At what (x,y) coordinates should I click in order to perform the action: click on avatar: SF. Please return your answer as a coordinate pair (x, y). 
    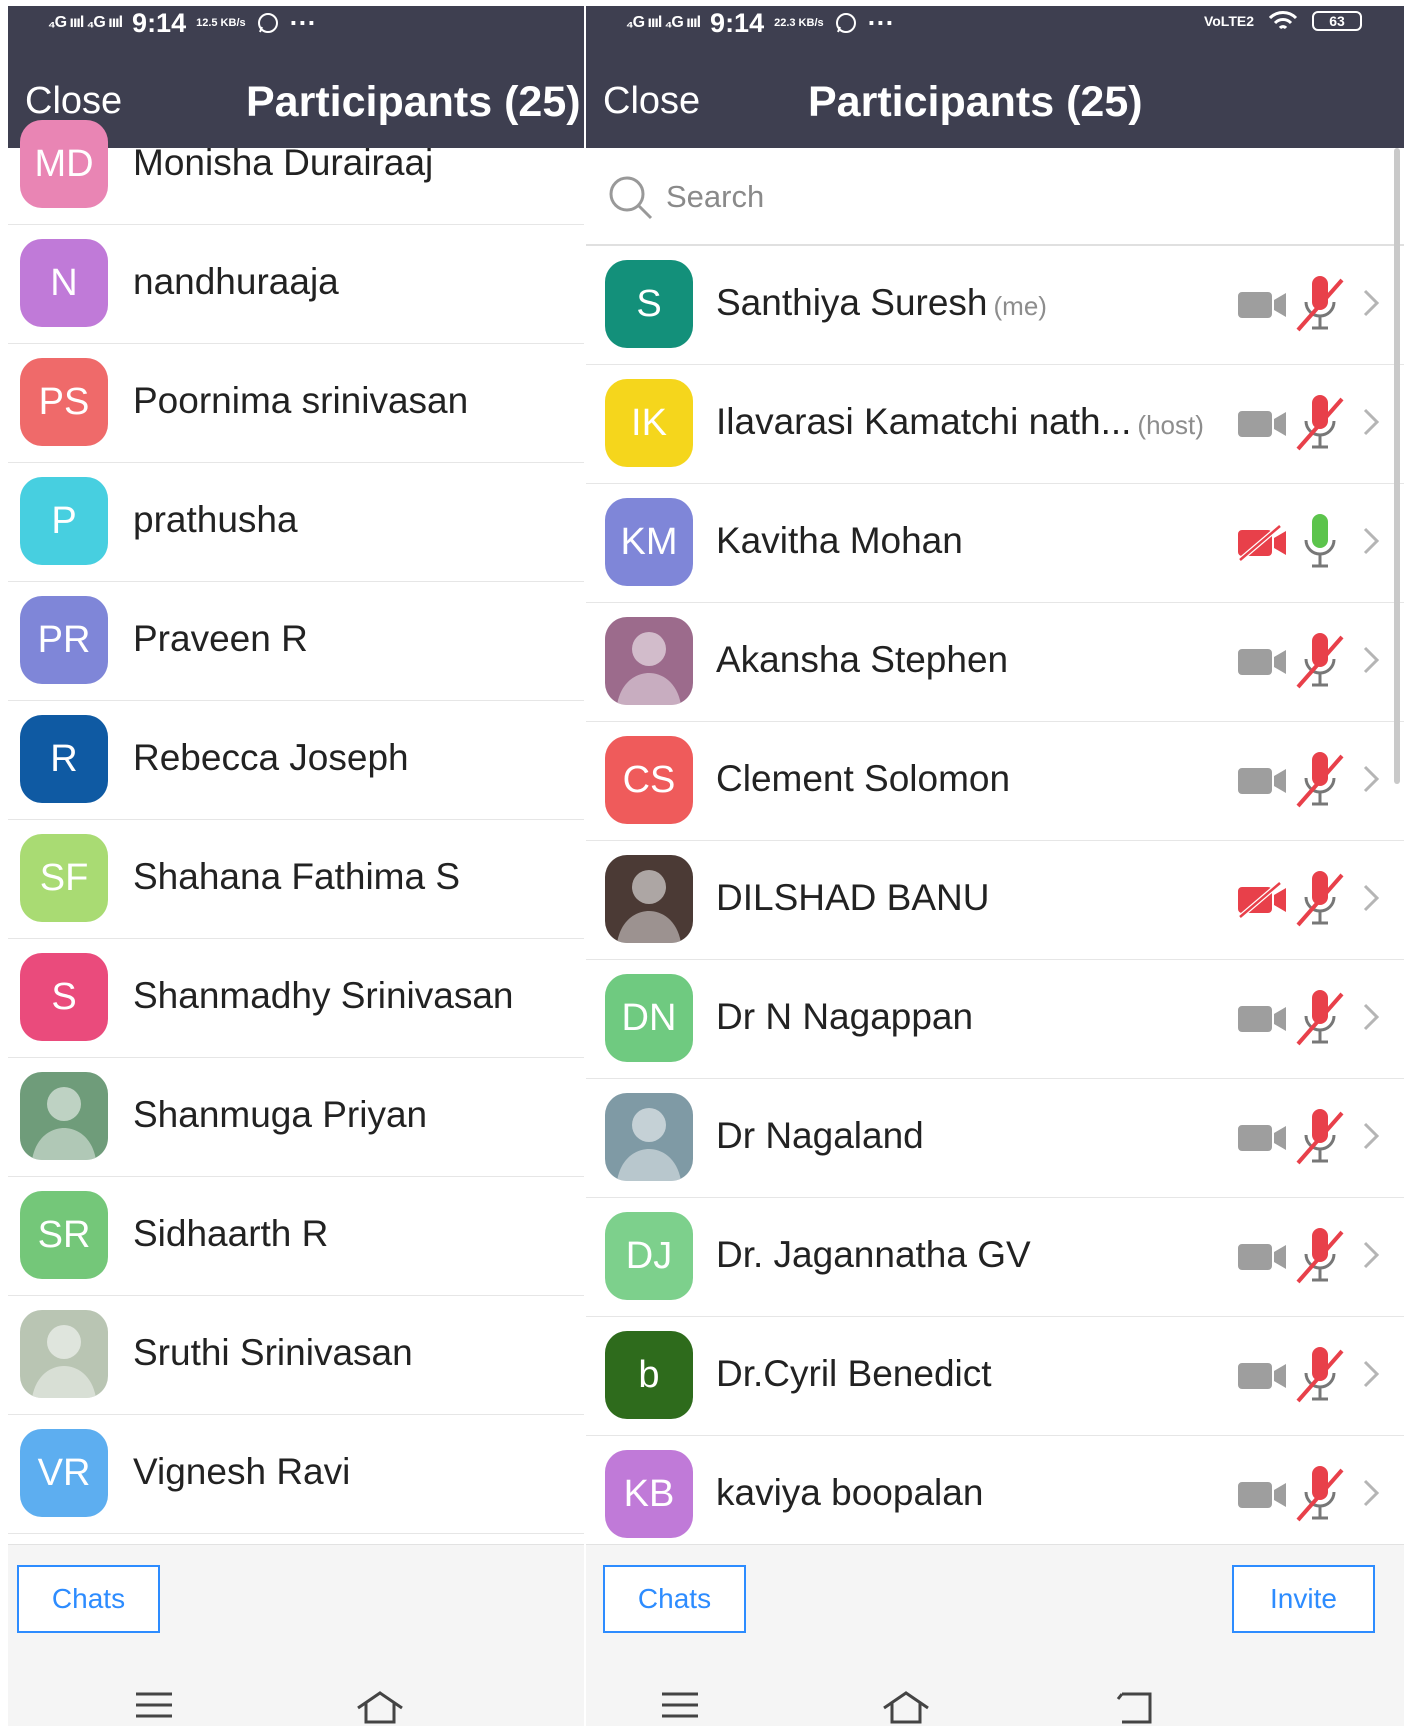
    Looking at the image, I should click on (64, 878).